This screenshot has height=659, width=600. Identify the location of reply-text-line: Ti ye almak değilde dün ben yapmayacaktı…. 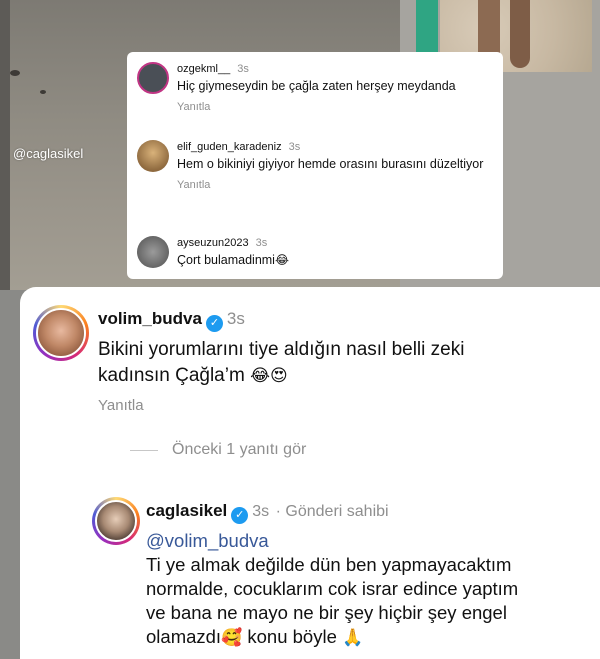
(329, 564).